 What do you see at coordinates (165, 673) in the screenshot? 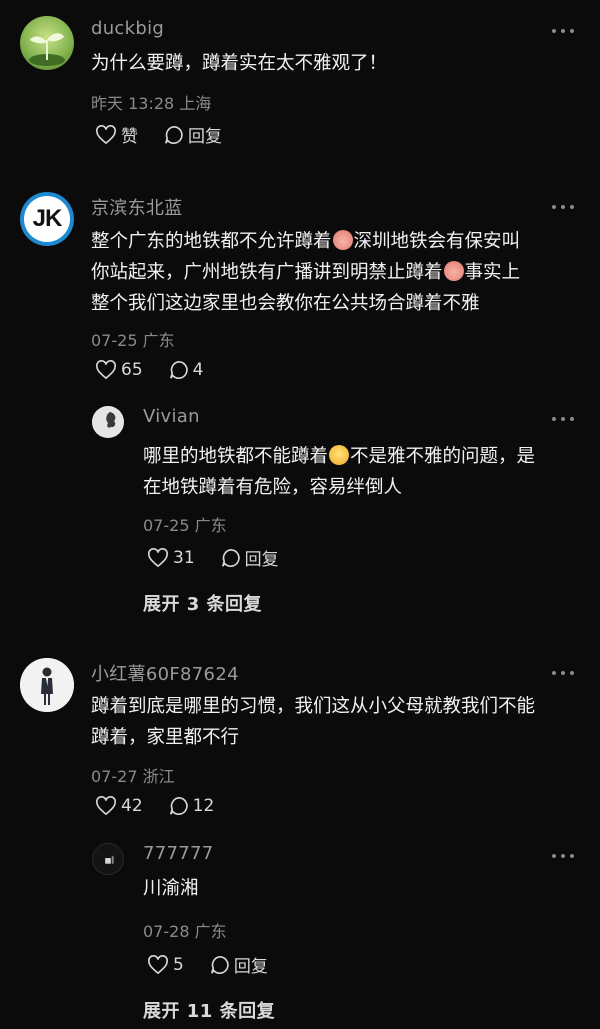
I see `username: 小红薯60F87624` at bounding box center [165, 673].